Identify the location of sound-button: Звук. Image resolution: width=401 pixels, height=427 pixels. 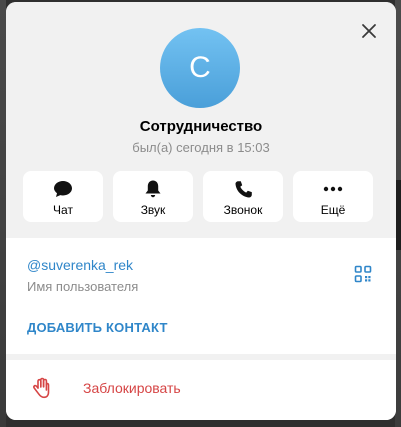
(153, 196).